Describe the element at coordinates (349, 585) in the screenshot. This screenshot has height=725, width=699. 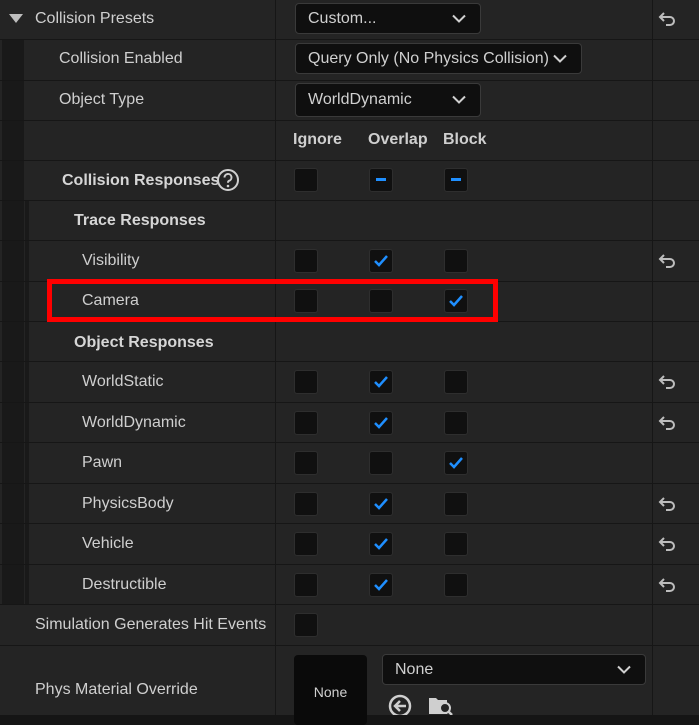
I see `row-destructible: Destructible` at that location.